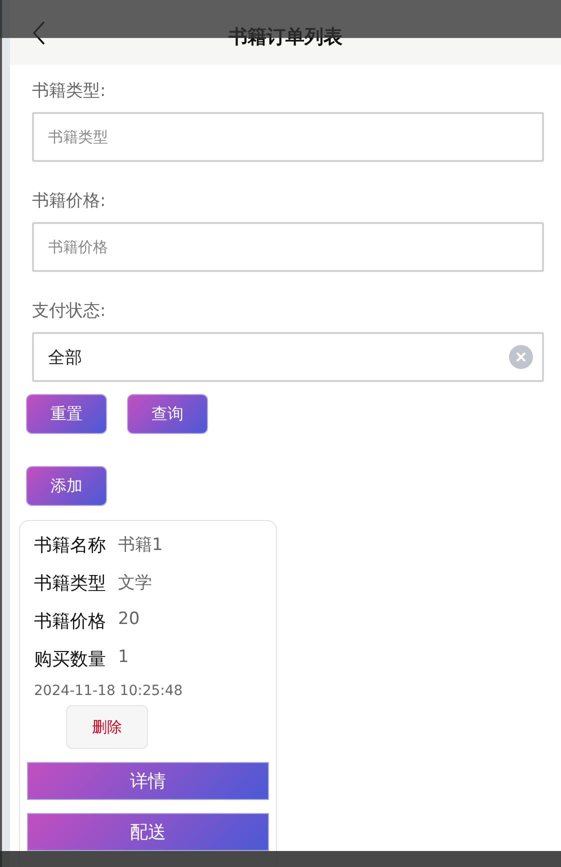  I want to click on field-value: 书籍1, so click(140, 545).